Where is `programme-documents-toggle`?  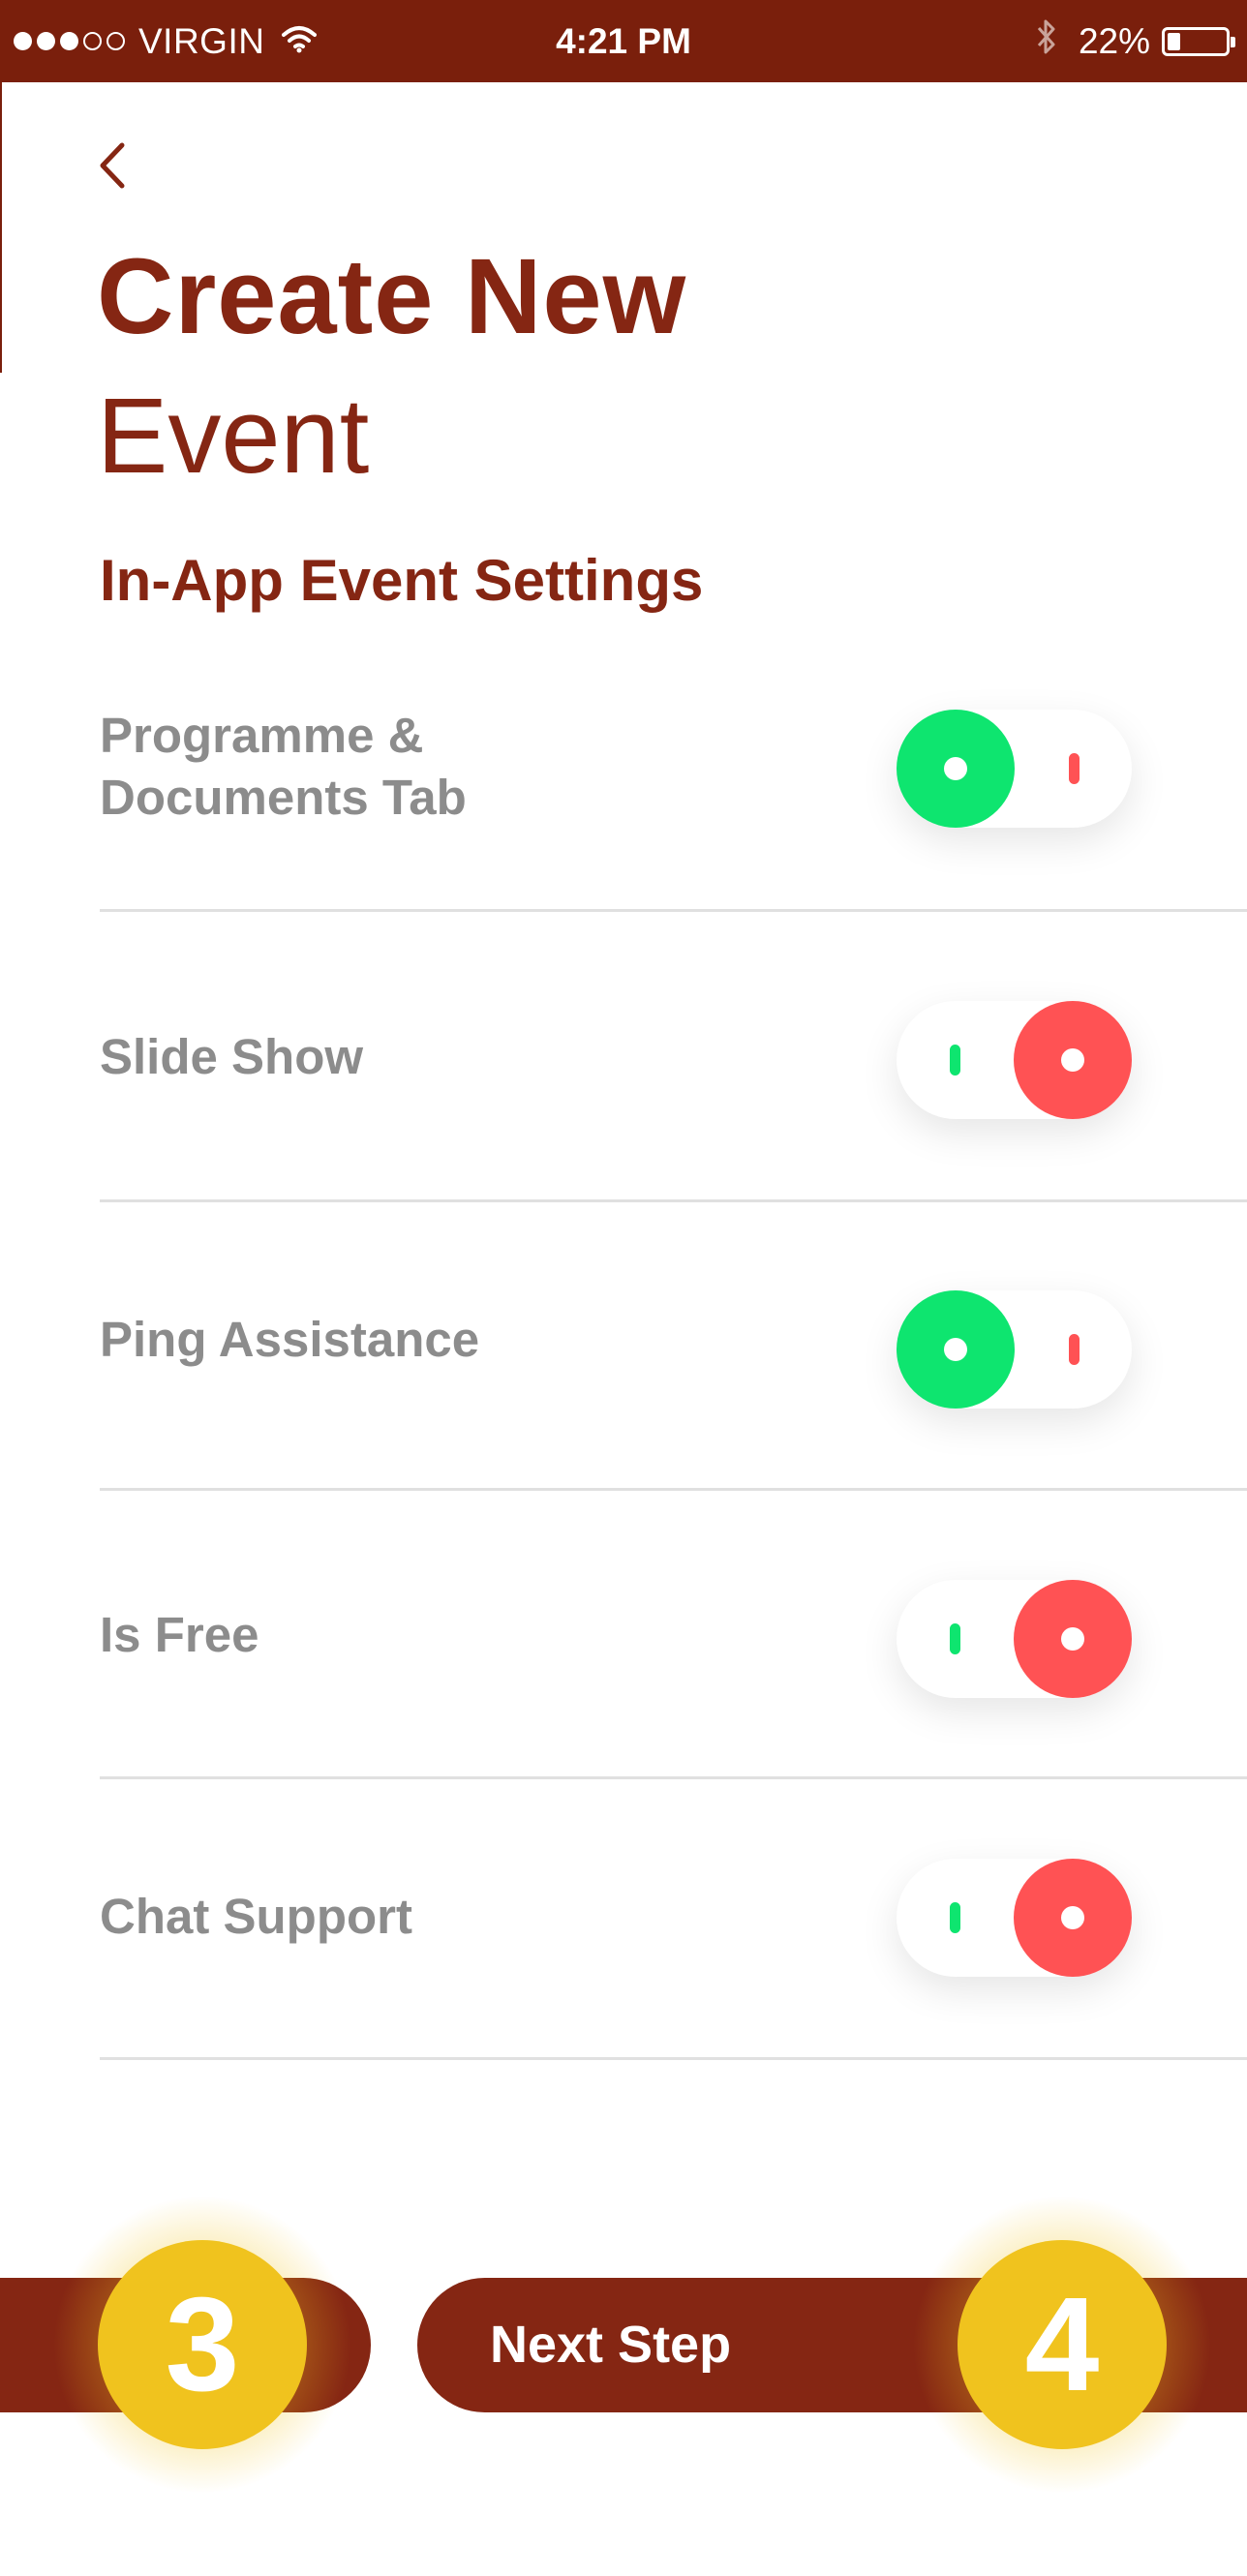 programme-documents-toggle is located at coordinates (1014, 769).